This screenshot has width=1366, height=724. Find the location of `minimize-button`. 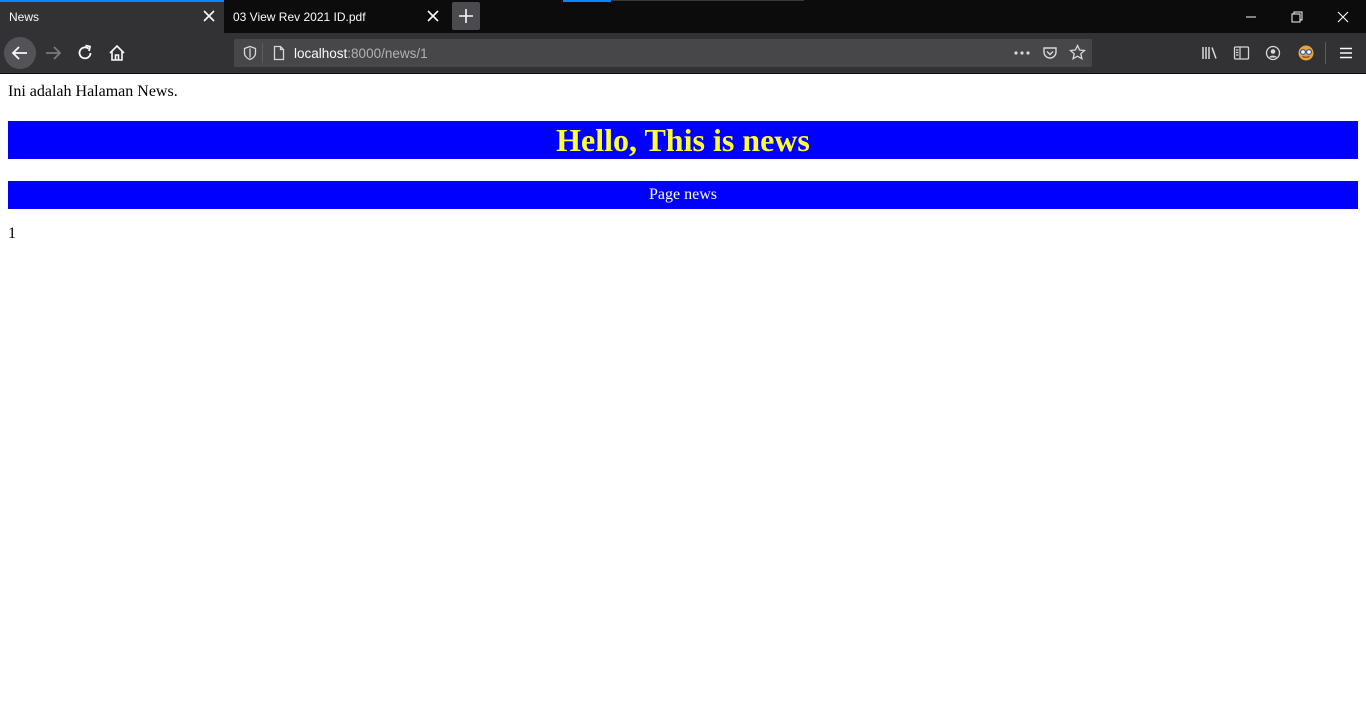

minimize-button is located at coordinates (1251, 16).